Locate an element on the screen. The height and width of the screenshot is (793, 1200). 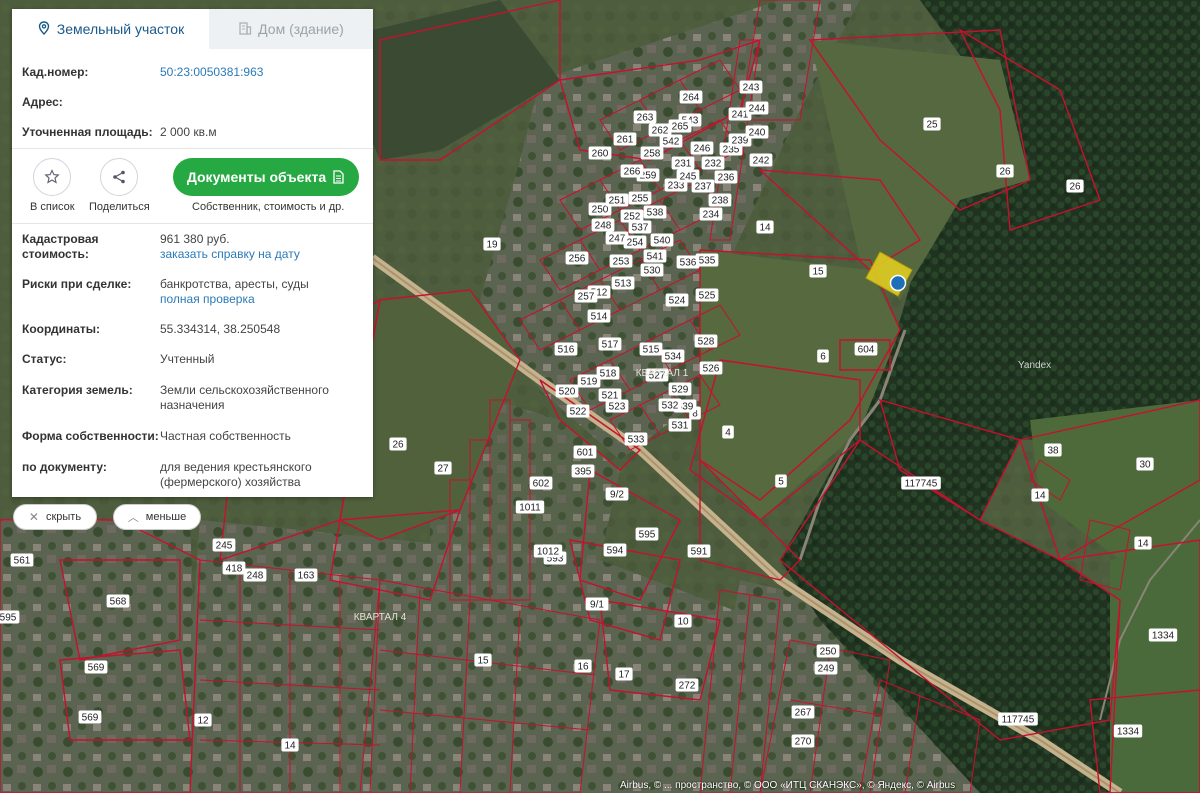
full-check-link: полная проверка is located at coordinates (207, 299).